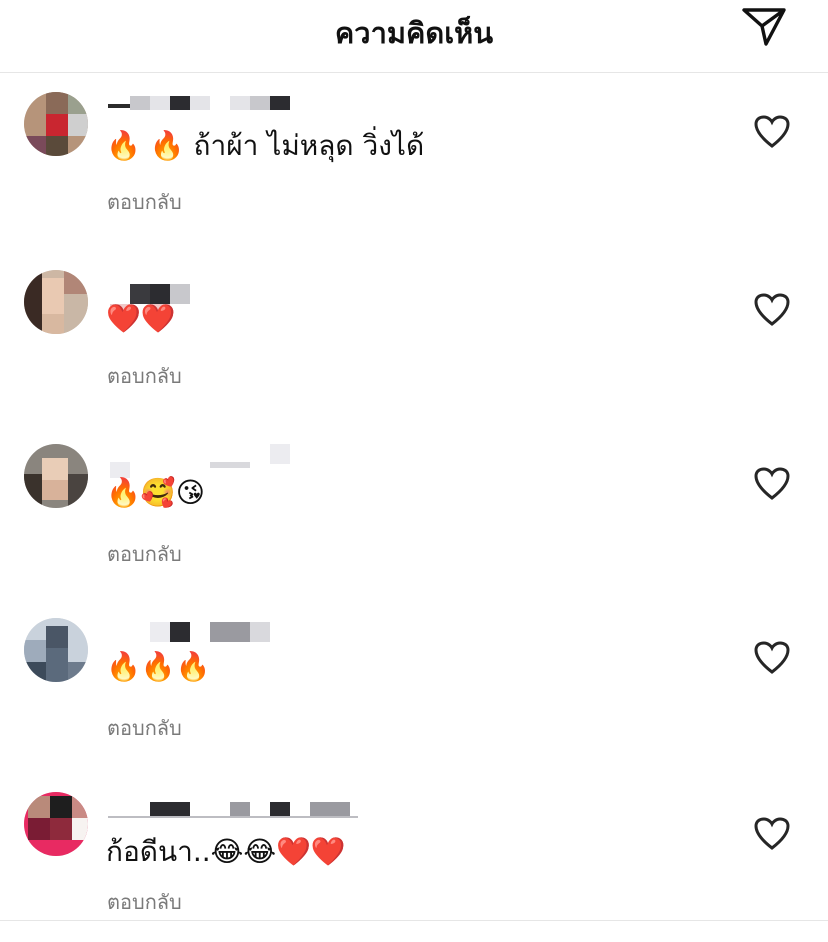 The height and width of the screenshot is (942, 828). I want to click on send-button, so click(764, 26).